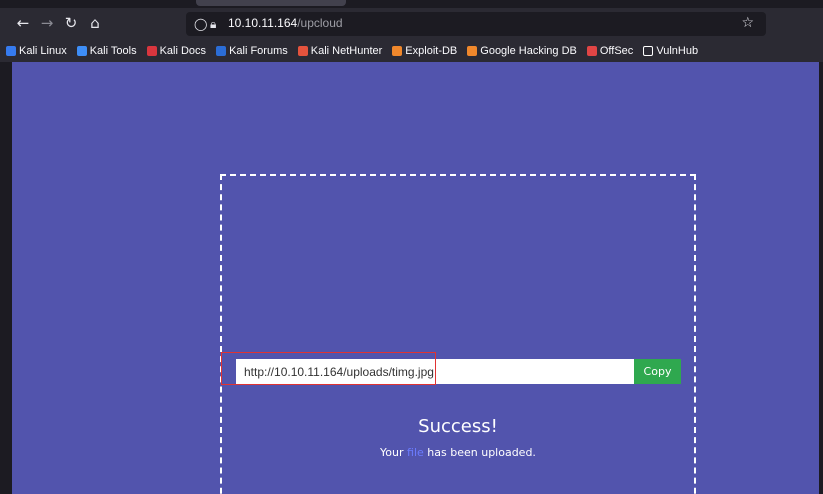 The height and width of the screenshot is (494, 823). Describe the element at coordinates (476, 24) in the screenshot. I see `address-bar: ◯ 🔒︎ 10.10.11.164/upcloud ☆` at that location.